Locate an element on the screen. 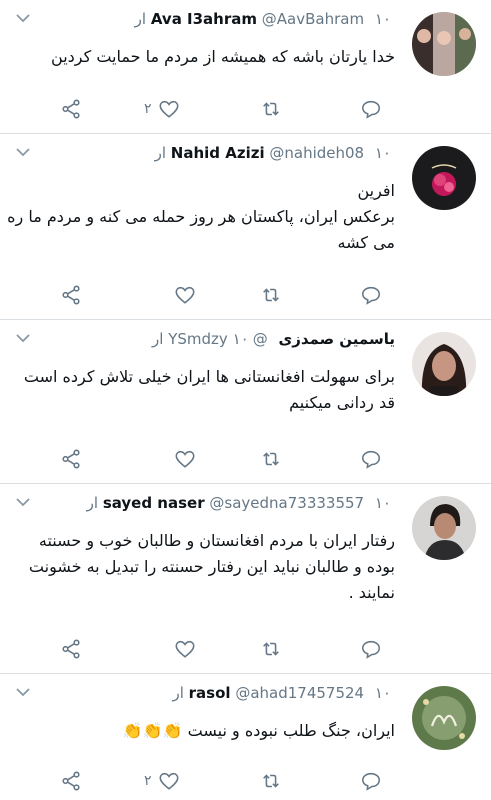  display-name: rasol is located at coordinates (210, 693).